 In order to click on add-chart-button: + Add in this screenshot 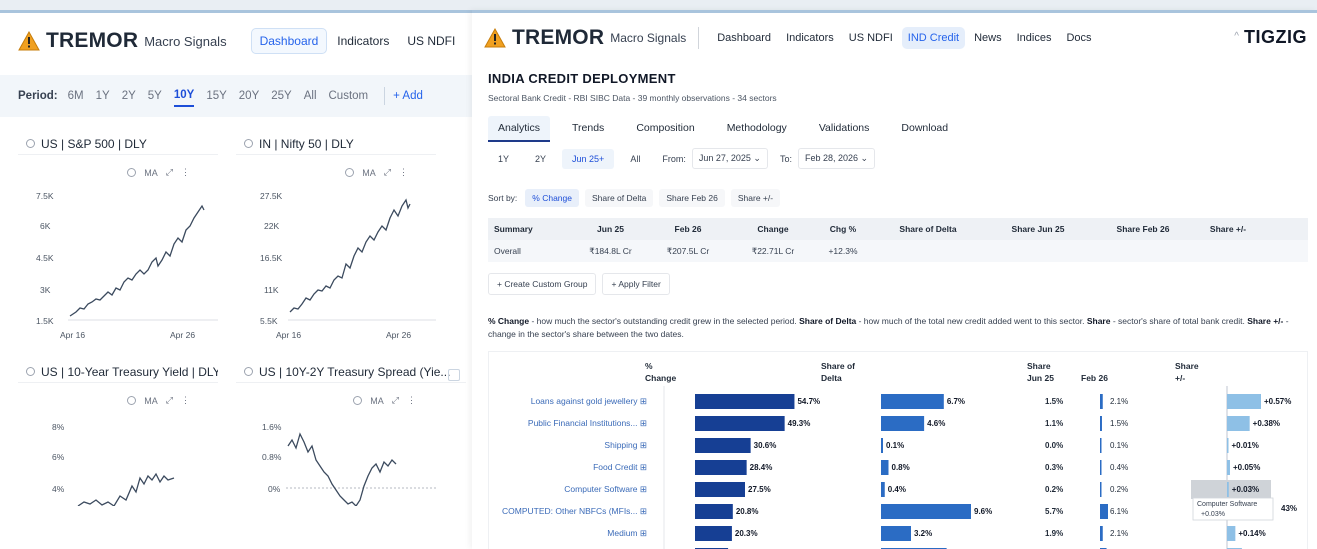, I will do `click(408, 96)`.